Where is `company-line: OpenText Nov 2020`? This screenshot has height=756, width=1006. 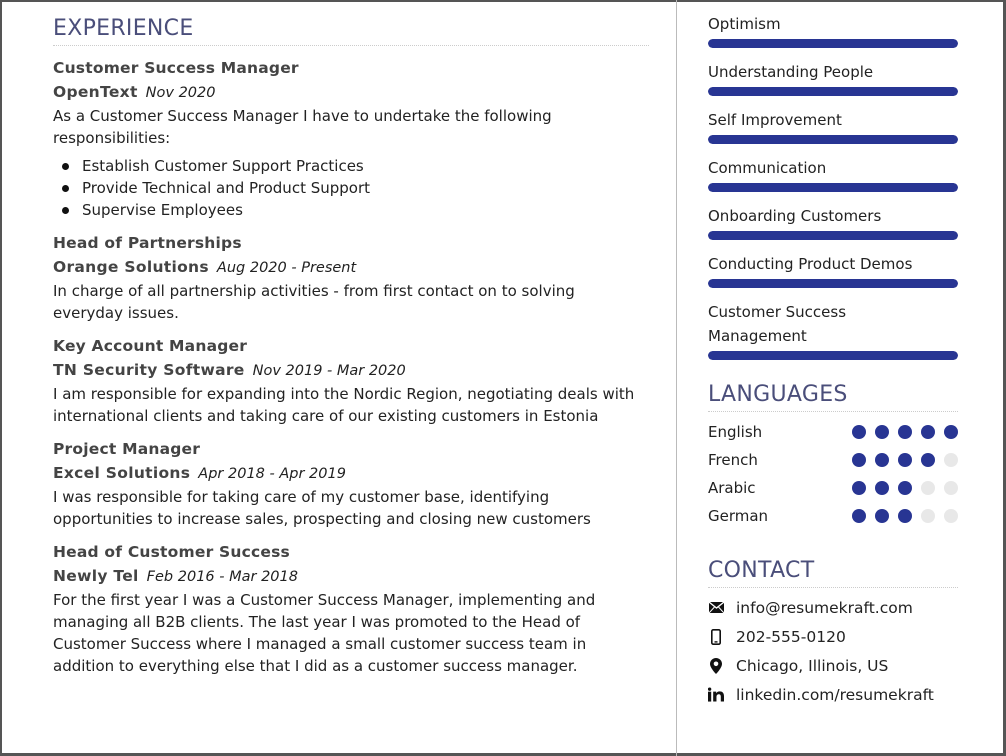
company-line: OpenText Nov 2020 is located at coordinates (351, 92).